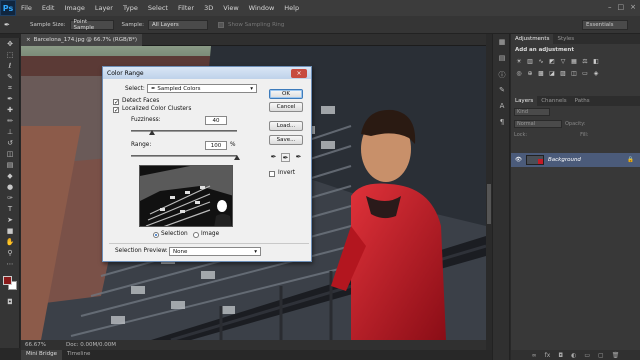 This screenshot has width=640, height=360. Describe the element at coordinates (560, 355) in the screenshot. I see `mask-icon: ◘` at that location.